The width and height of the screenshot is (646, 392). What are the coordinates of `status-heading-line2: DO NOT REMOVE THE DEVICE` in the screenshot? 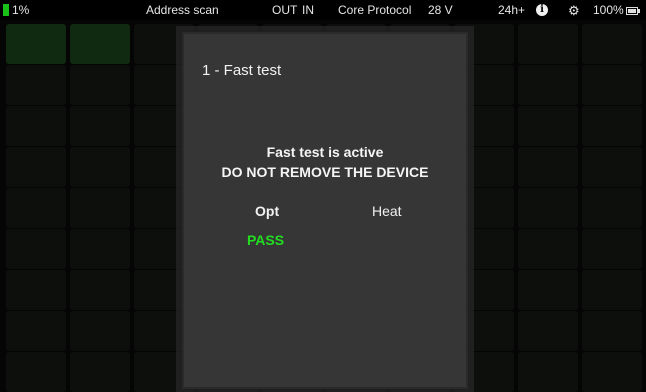 It's located at (325, 172).